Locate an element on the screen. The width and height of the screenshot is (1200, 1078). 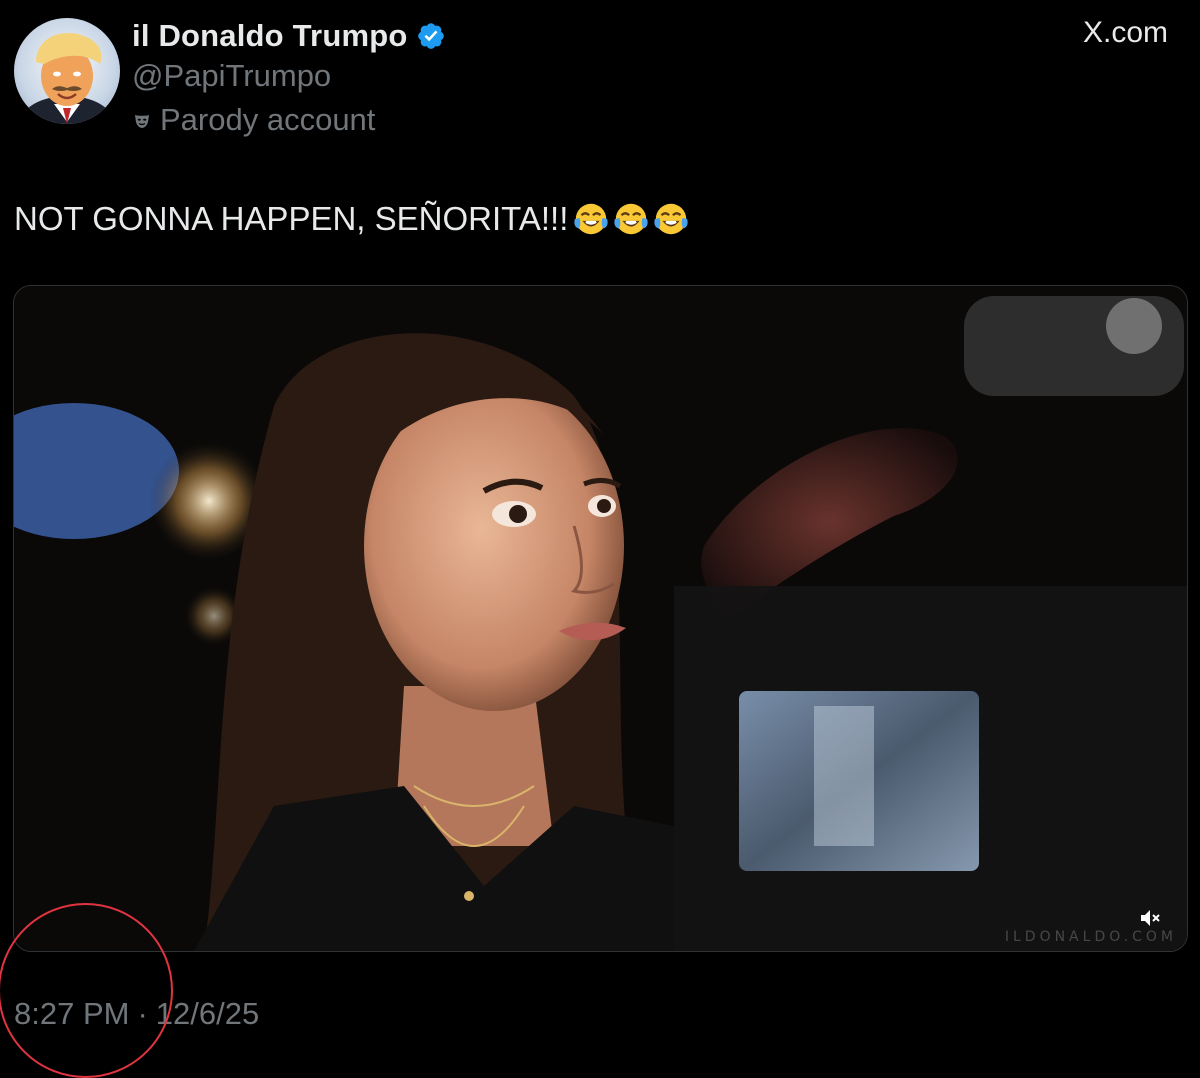
avatar-image is located at coordinates (67, 78).